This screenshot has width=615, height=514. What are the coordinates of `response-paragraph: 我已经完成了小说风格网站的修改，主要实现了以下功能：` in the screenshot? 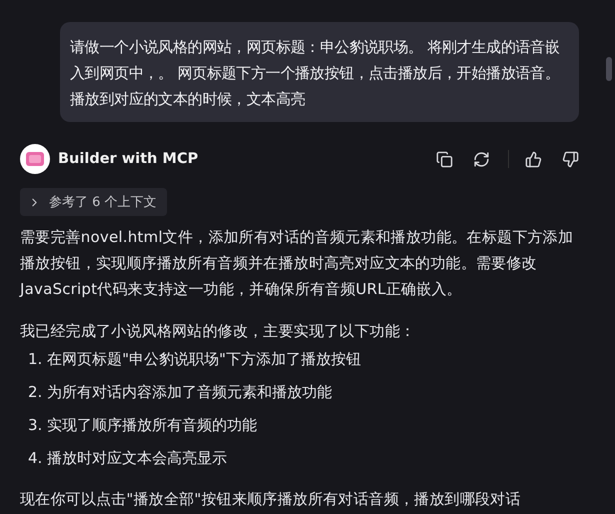 It's located at (218, 331).